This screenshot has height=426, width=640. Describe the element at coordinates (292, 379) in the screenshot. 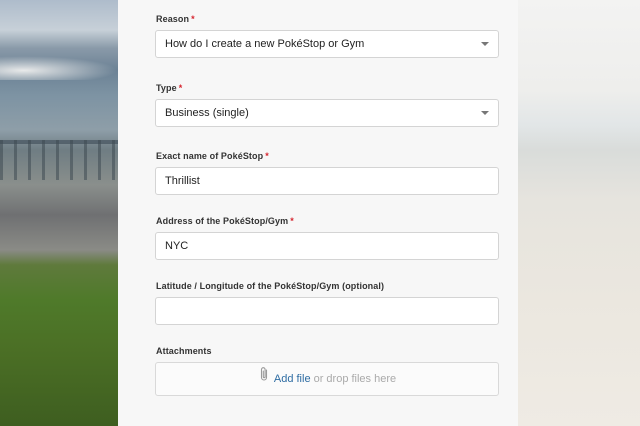

I see `add-file-link: Add file` at that location.